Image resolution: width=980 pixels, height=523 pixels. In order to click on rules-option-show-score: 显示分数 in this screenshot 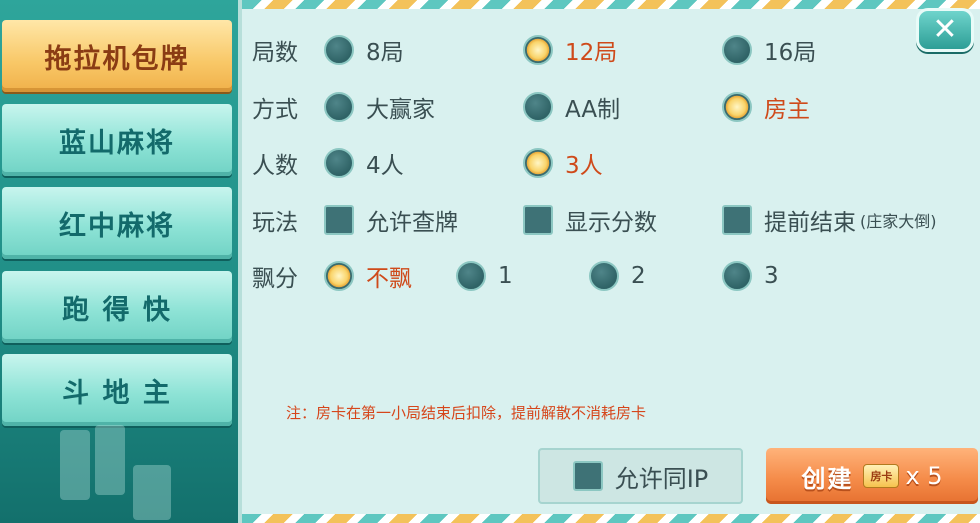, I will do `click(590, 220)`.